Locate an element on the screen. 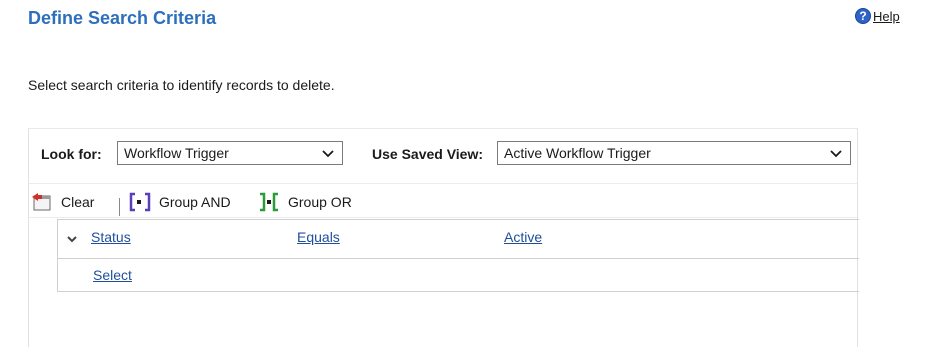 This screenshot has height=347, width=930. look-for-value: Workflow Trigger is located at coordinates (176, 153).